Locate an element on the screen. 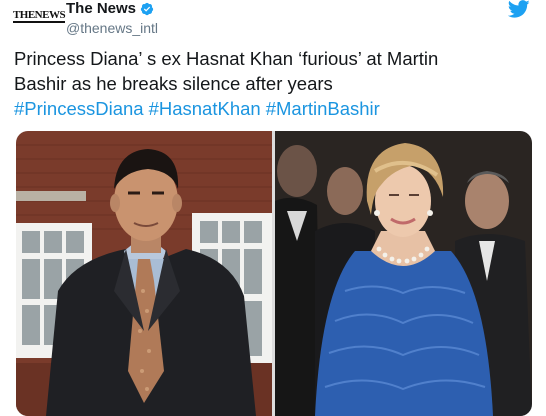  tweet-header: THENEWS The News @thenews_intl is located at coordinates (273, 20).